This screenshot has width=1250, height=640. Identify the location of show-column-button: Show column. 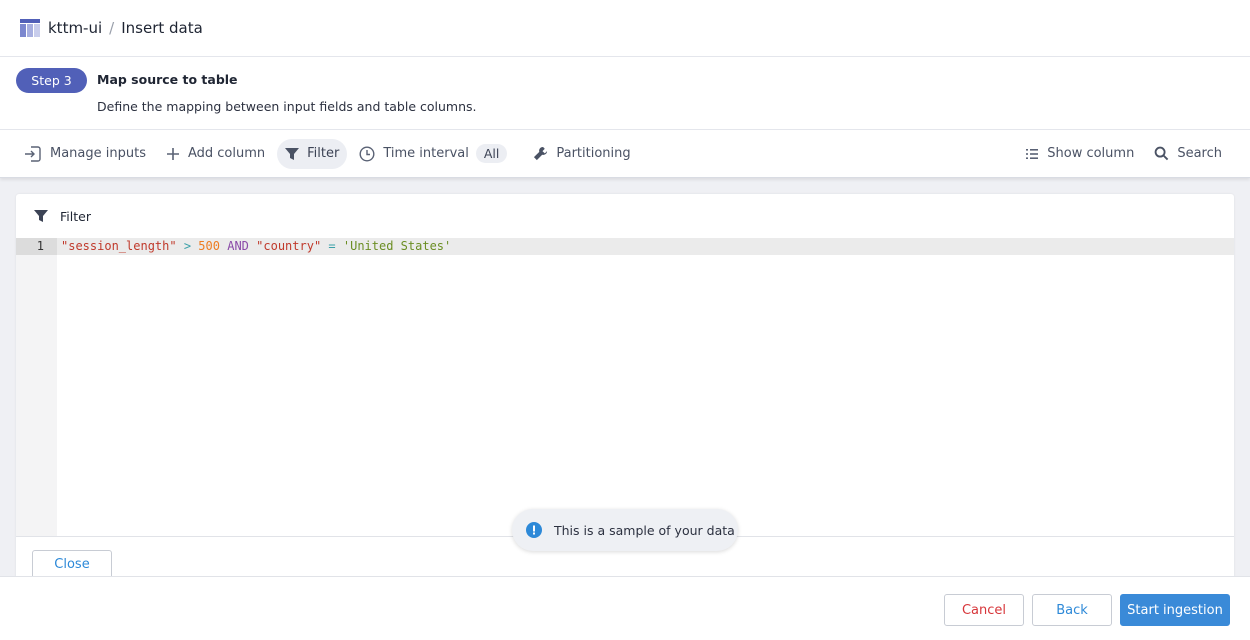
(1079, 154).